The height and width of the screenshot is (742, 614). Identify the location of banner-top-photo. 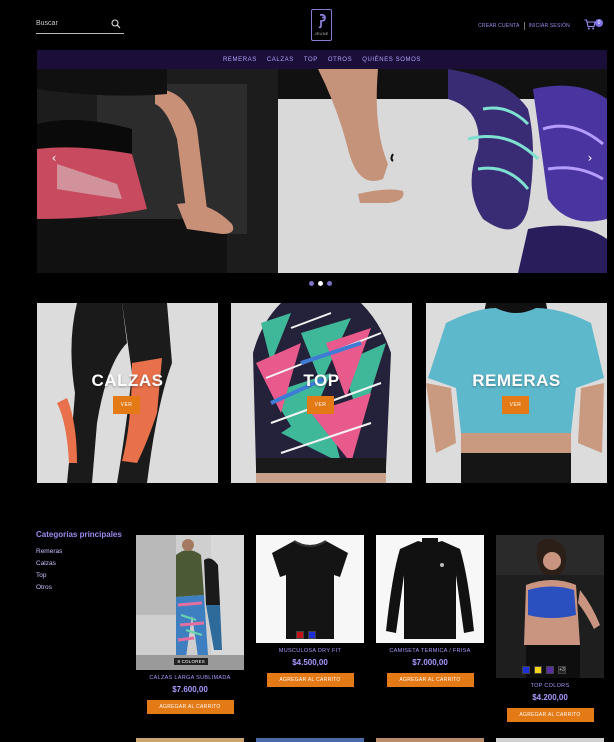
(321, 393).